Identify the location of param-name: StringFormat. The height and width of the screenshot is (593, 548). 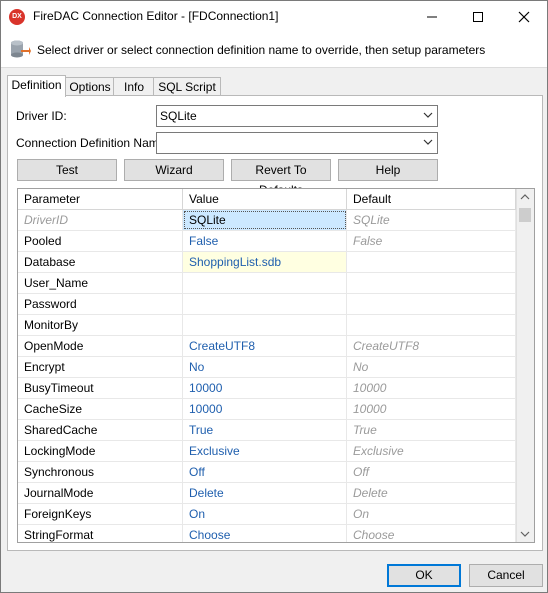
(100, 533).